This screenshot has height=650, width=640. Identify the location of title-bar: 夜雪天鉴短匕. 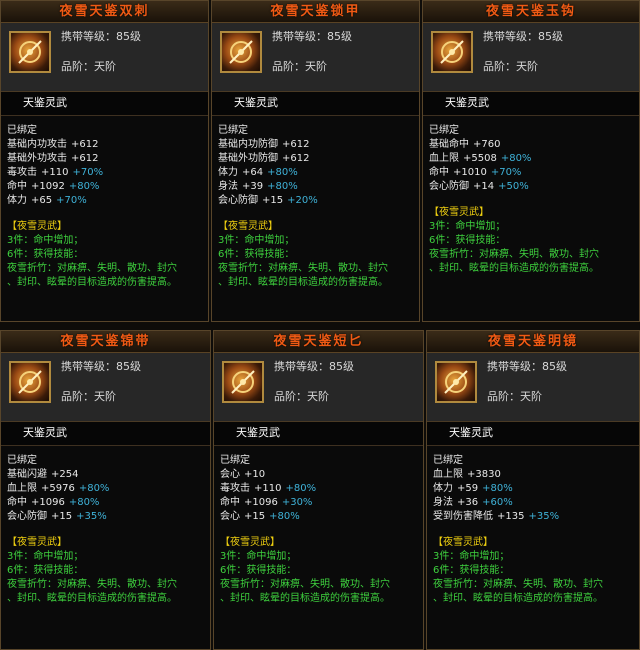
(318, 342).